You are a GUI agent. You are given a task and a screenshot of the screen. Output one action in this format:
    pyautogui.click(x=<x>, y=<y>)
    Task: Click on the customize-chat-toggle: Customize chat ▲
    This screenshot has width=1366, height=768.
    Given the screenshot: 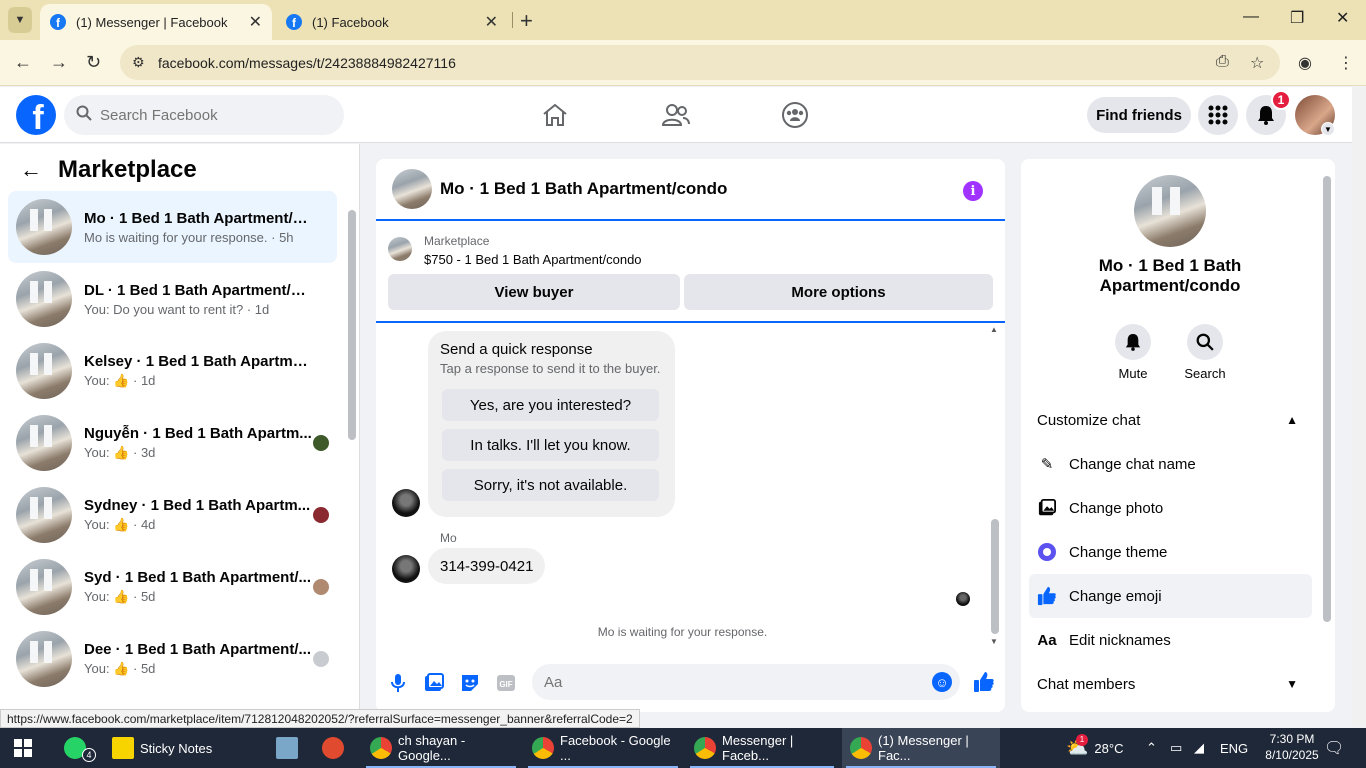 What is the action you would take?
    pyautogui.click(x=1170, y=420)
    